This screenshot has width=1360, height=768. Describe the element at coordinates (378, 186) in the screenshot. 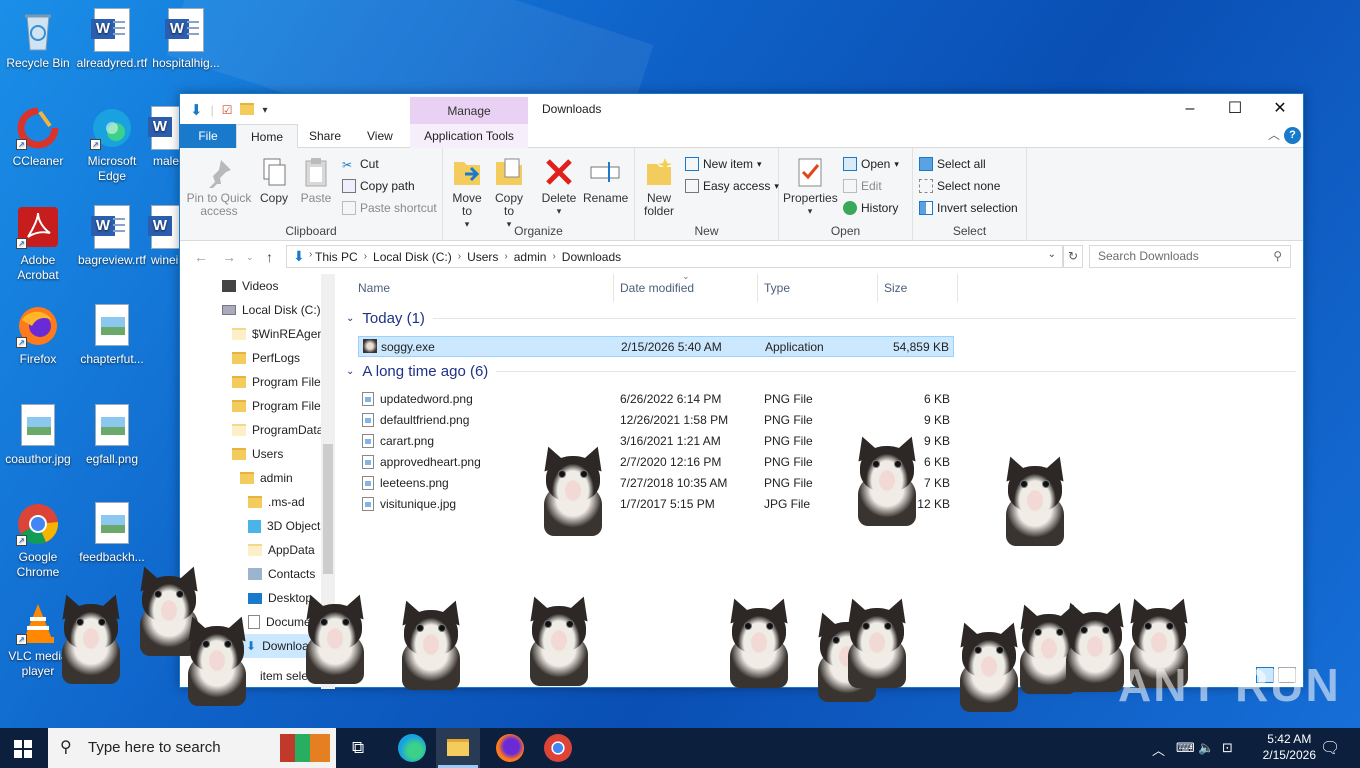

I see `copy-path-button: Copy path` at that location.